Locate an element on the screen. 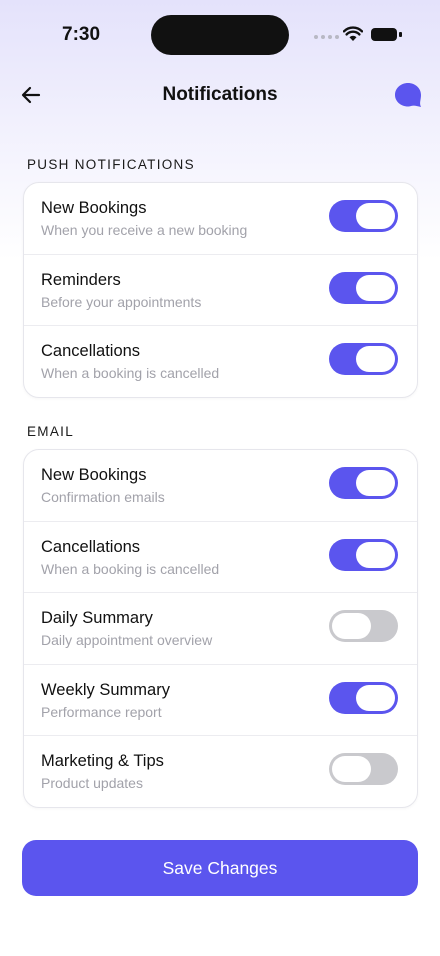 The image size is (440, 956). toggle-push-cancellations is located at coordinates (363, 359).